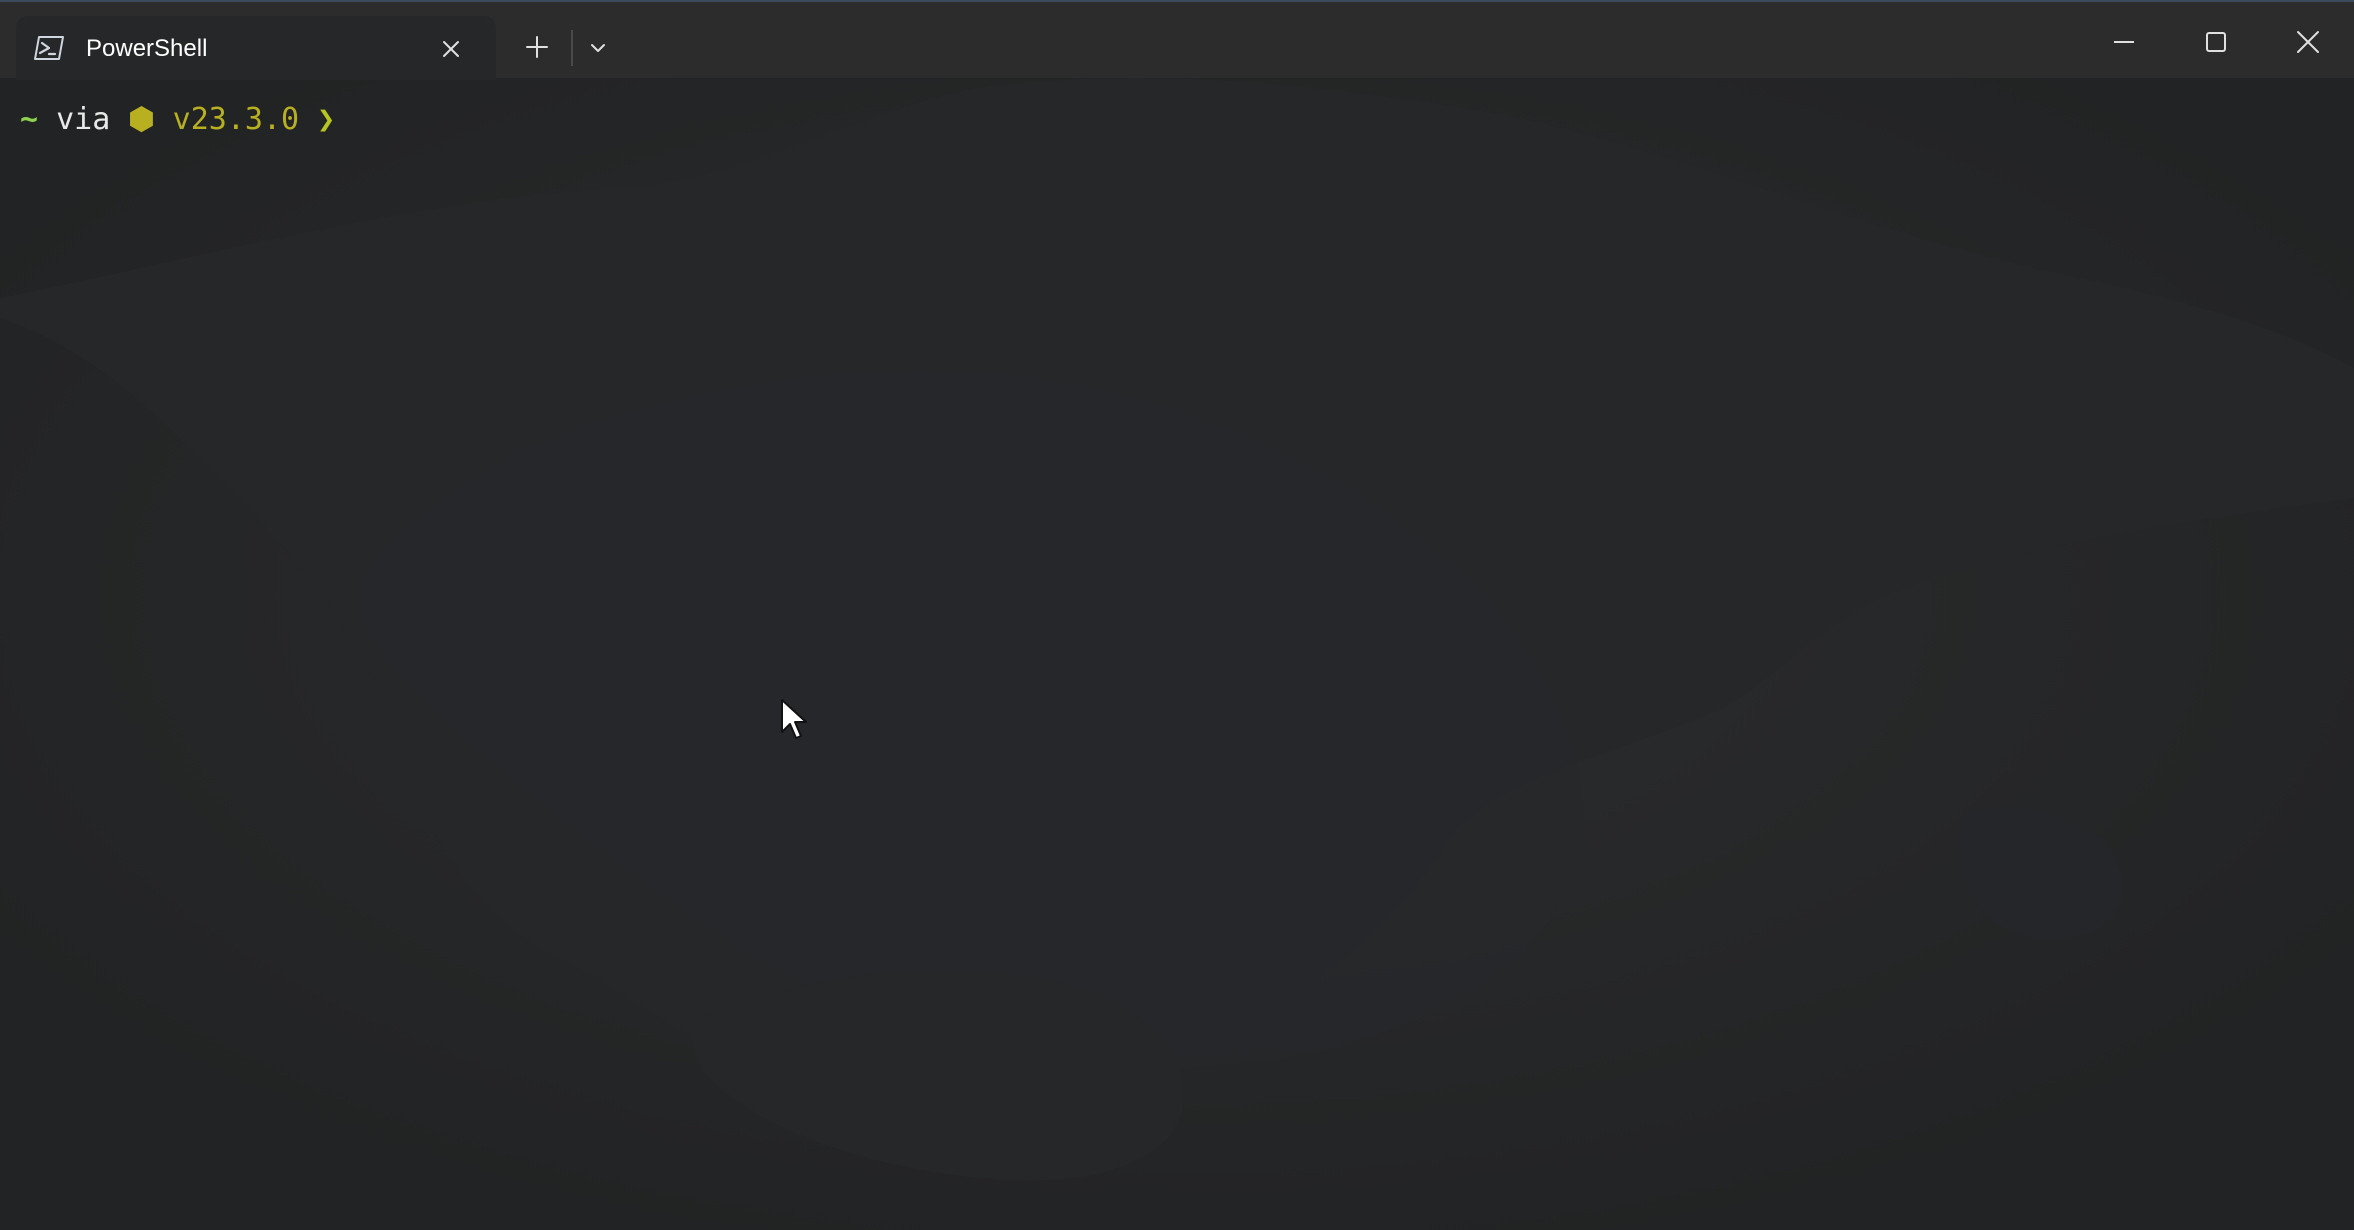  What do you see at coordinates (537, 47) in the screenshot?
I see `plus-icon` at bounding box center [537, 47].